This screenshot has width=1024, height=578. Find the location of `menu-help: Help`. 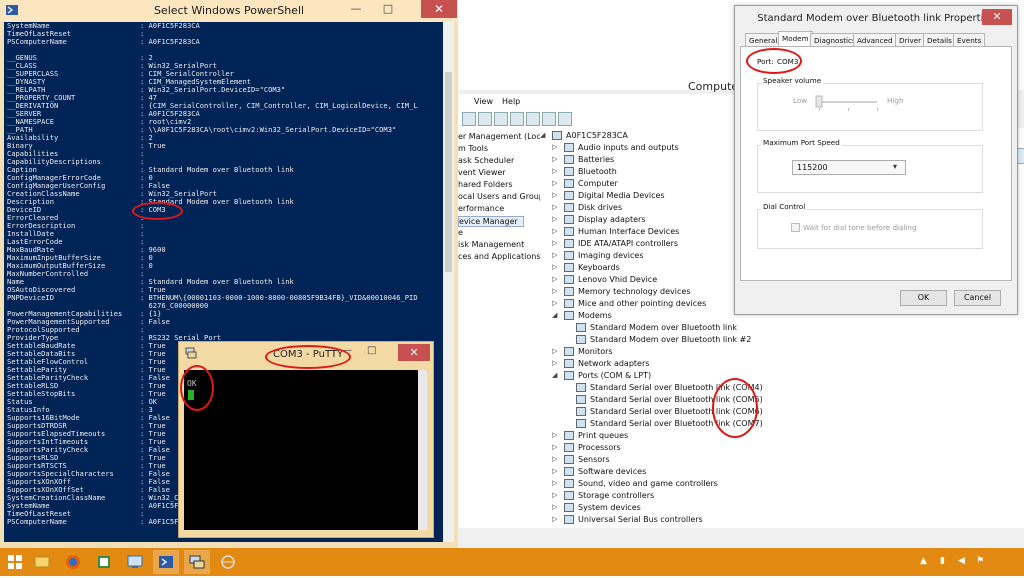

menu-help: Help is located at coordinates (511, 101).